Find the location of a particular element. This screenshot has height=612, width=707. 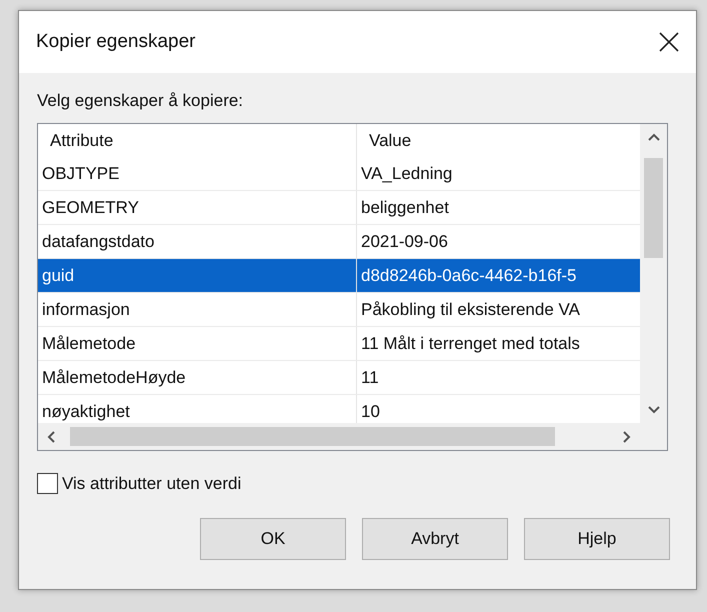

dialog-button: Hjelp is located at coordinates (597, 539).